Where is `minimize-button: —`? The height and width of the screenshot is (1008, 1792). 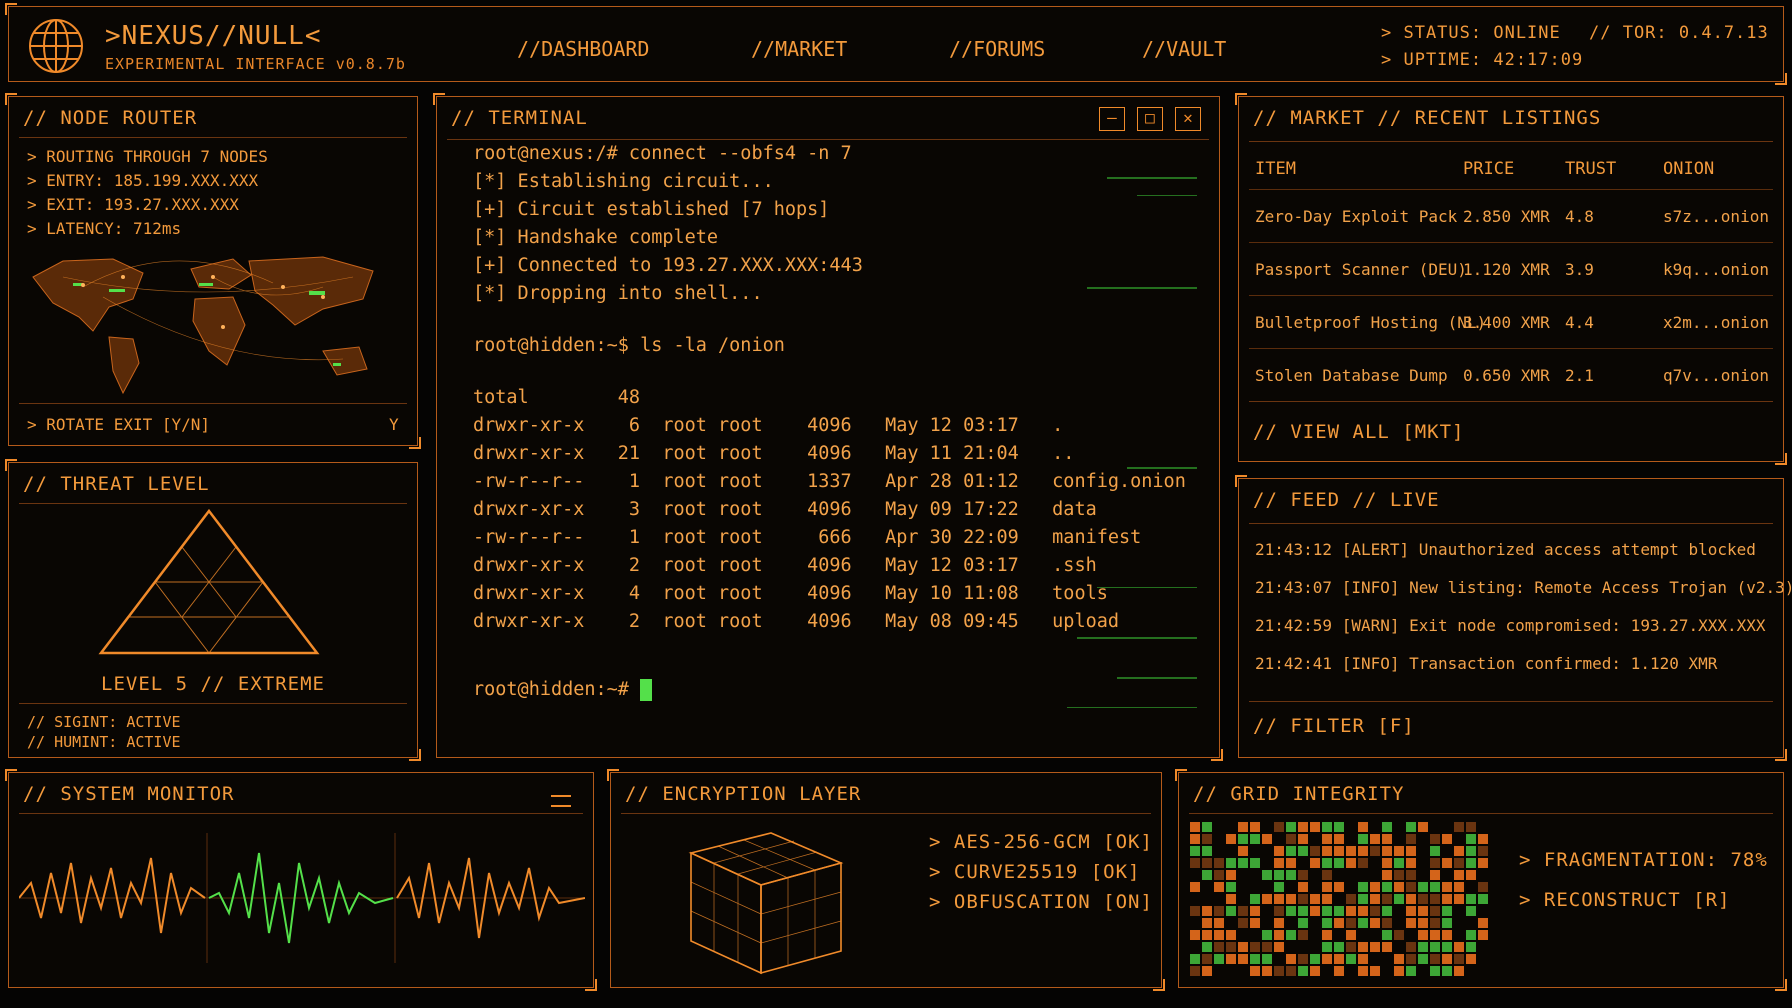 minimize-button: — is located at coordinates (1112, 119).